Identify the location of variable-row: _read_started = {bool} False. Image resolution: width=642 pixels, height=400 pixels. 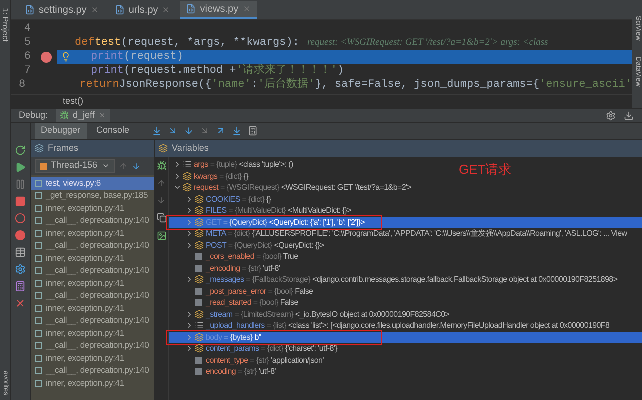
(235, 302).